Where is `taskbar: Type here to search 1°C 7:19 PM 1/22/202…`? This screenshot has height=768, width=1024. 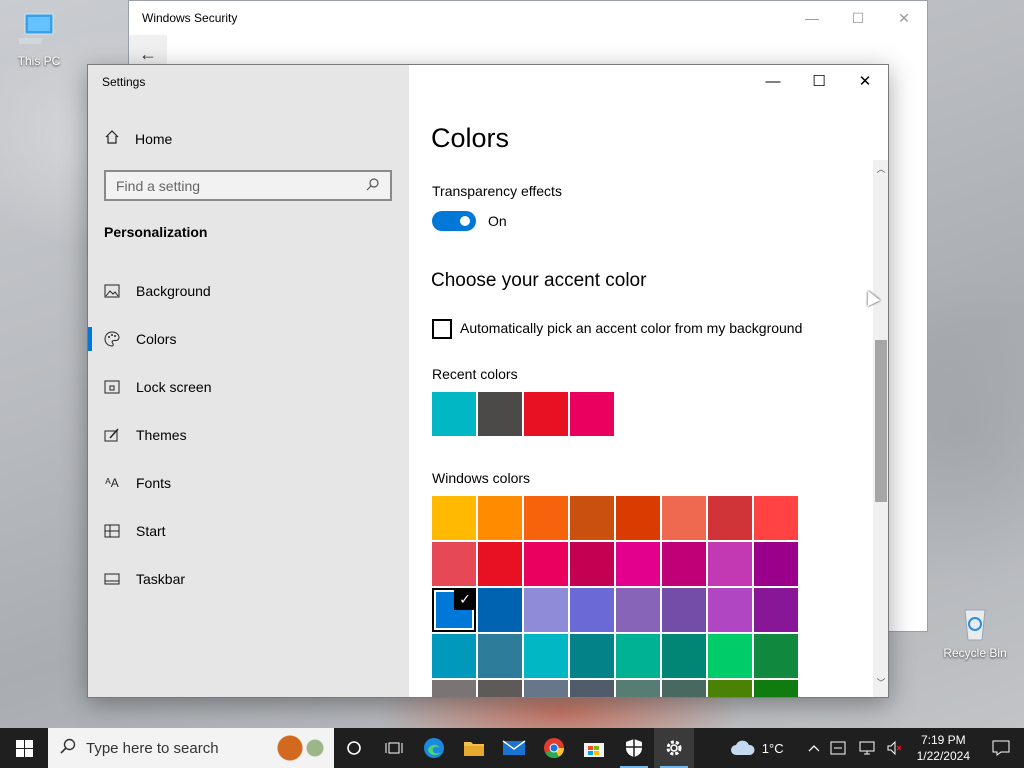 taskbar: Type here to search 1°C 7:19 PM 1/22/202… is located at coordinates (512, 748).